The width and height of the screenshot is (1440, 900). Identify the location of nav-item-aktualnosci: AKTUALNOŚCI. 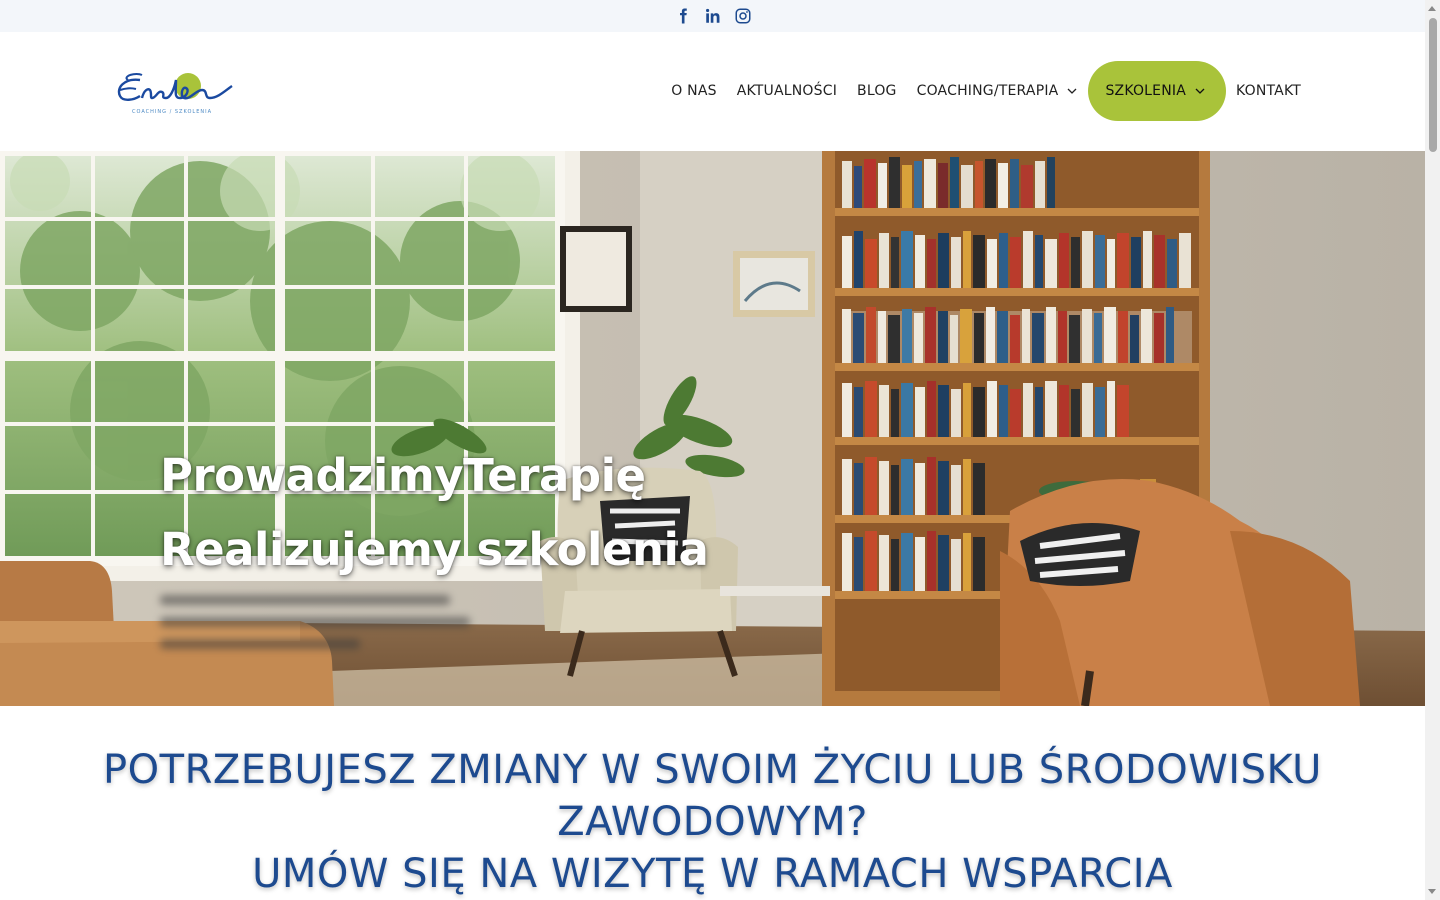
(787, 91).